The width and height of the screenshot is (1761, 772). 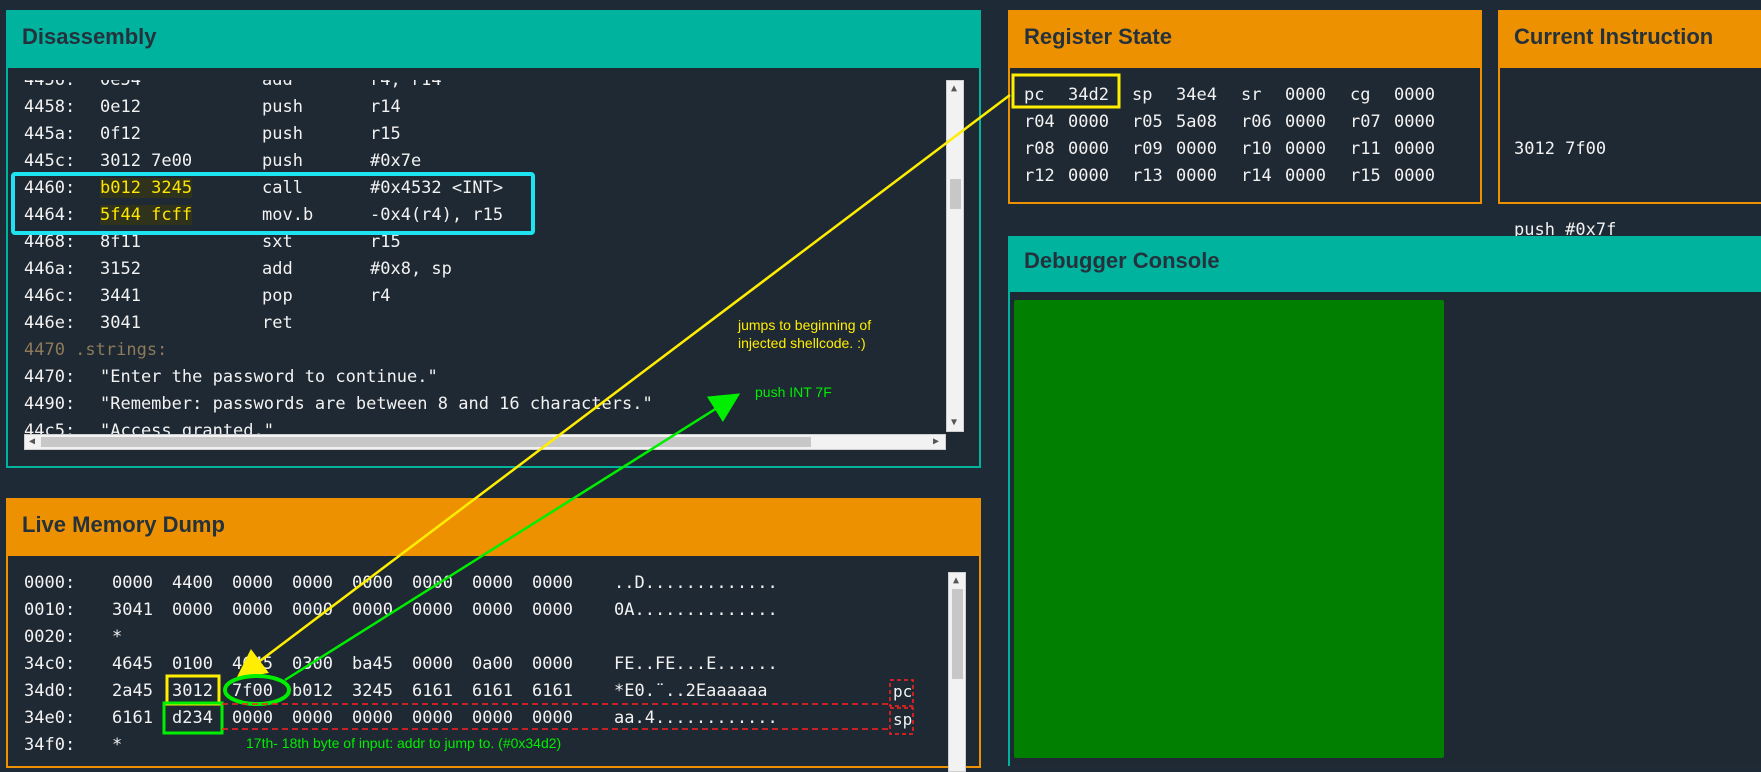 I want to click on shellcode-start-highlight, so click(x=193, y=690).